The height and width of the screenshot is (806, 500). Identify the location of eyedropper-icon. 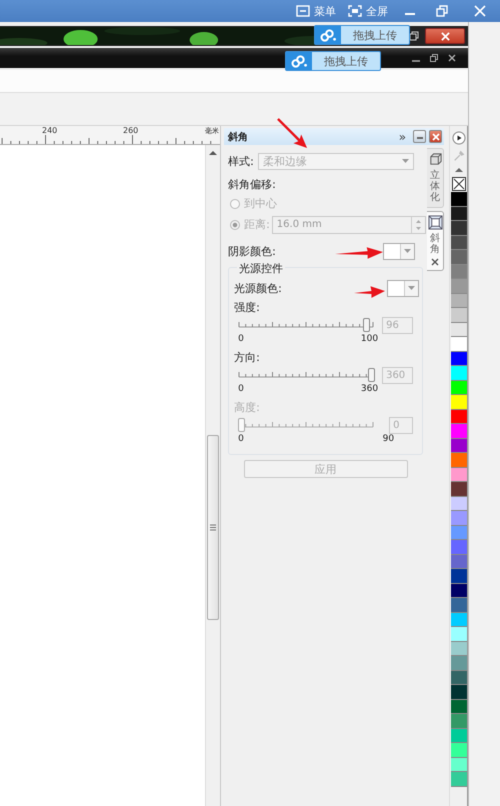
(458, 156).